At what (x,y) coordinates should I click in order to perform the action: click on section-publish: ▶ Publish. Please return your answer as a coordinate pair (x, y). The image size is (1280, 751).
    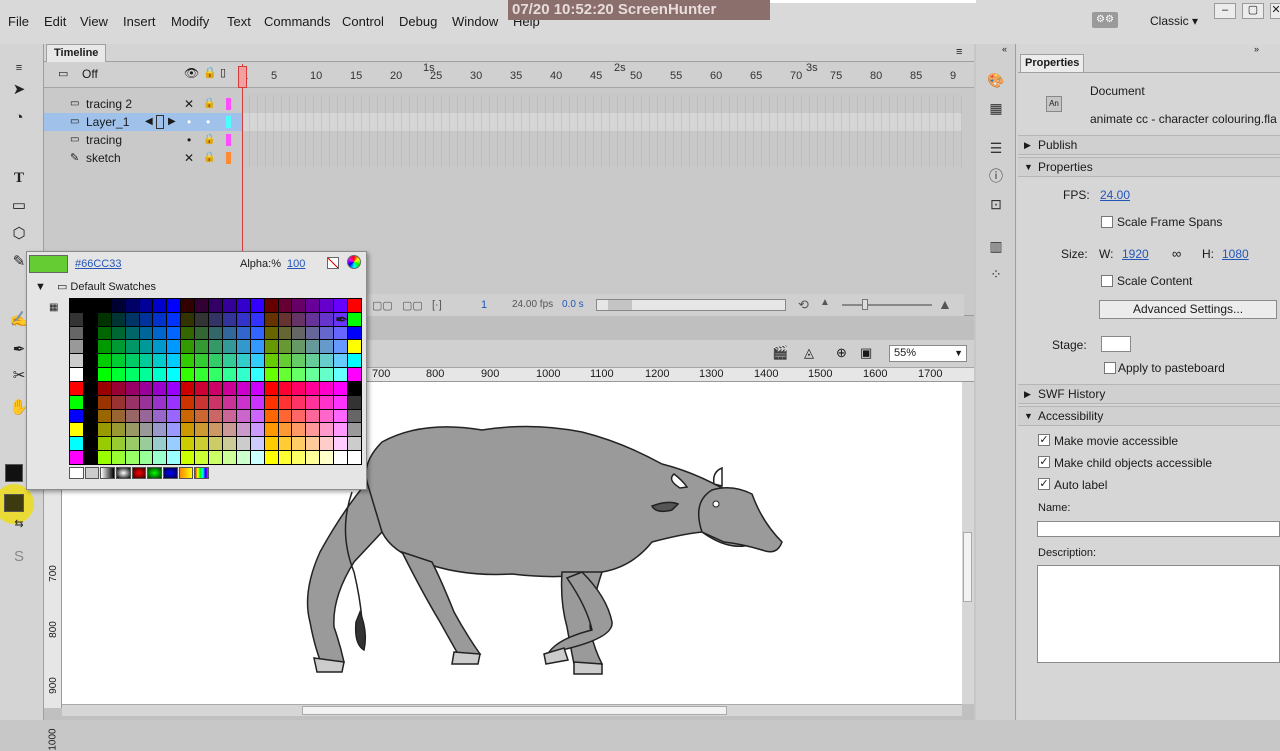
    Looking at the image, I should click on (1149, 145).